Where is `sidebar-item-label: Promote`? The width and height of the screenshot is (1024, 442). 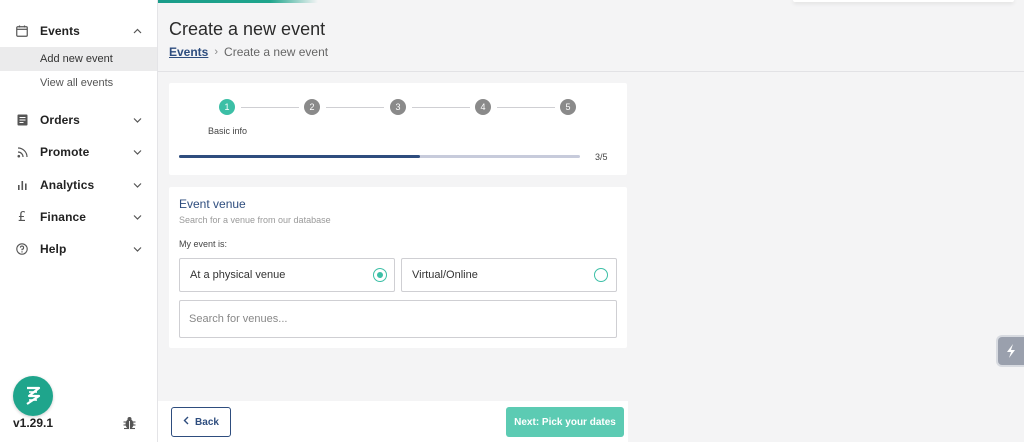
sidebar-item-label: Promote is located at coordinates (65, 152).